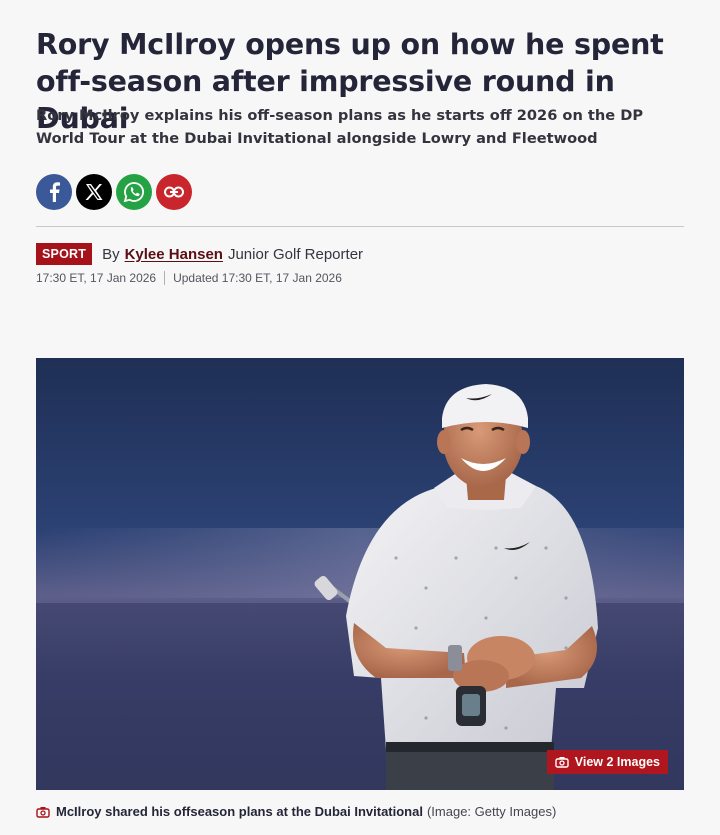 This screenshot has width=720, height=835. I want to click on view-images-label: View 2 Images, so click(617, 762).